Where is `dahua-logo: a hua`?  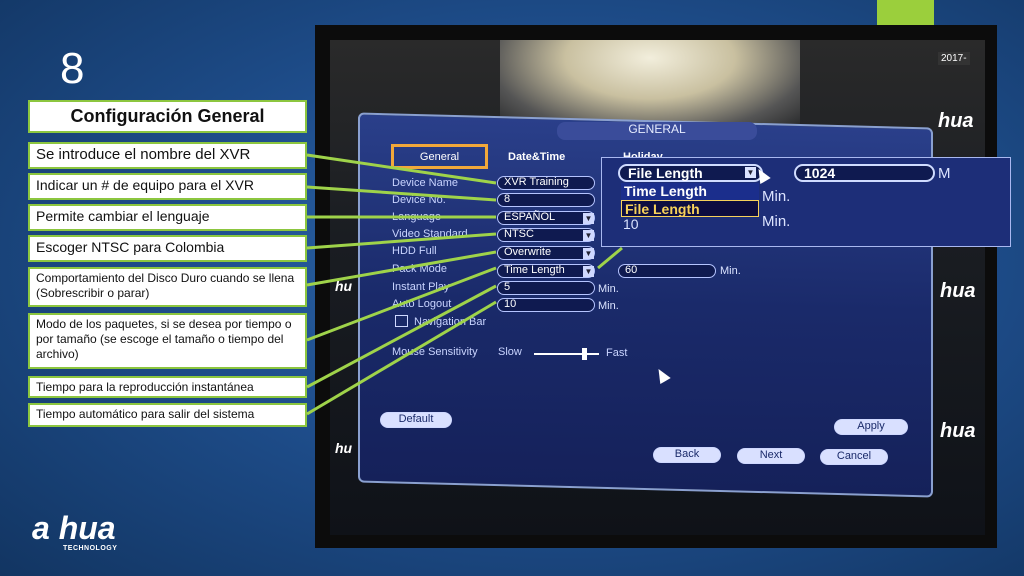 dahua-logo: a hua is located at coordinates (74, 528).